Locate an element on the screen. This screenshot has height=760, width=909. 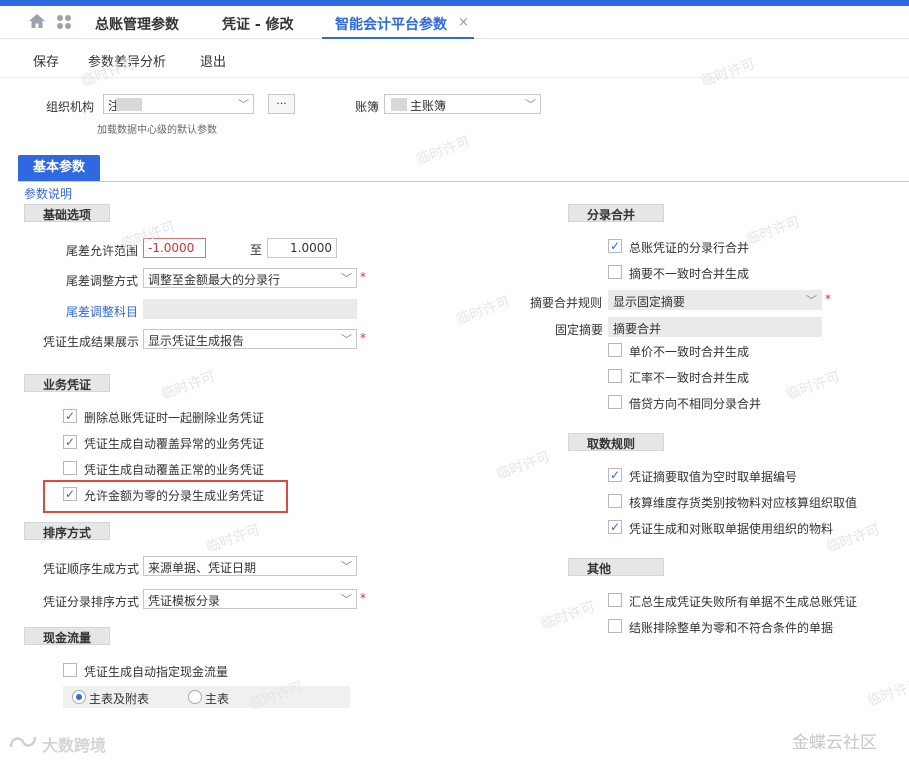
merge-rule-label: 摘要合并规则 is located at coordinates (566, 303).